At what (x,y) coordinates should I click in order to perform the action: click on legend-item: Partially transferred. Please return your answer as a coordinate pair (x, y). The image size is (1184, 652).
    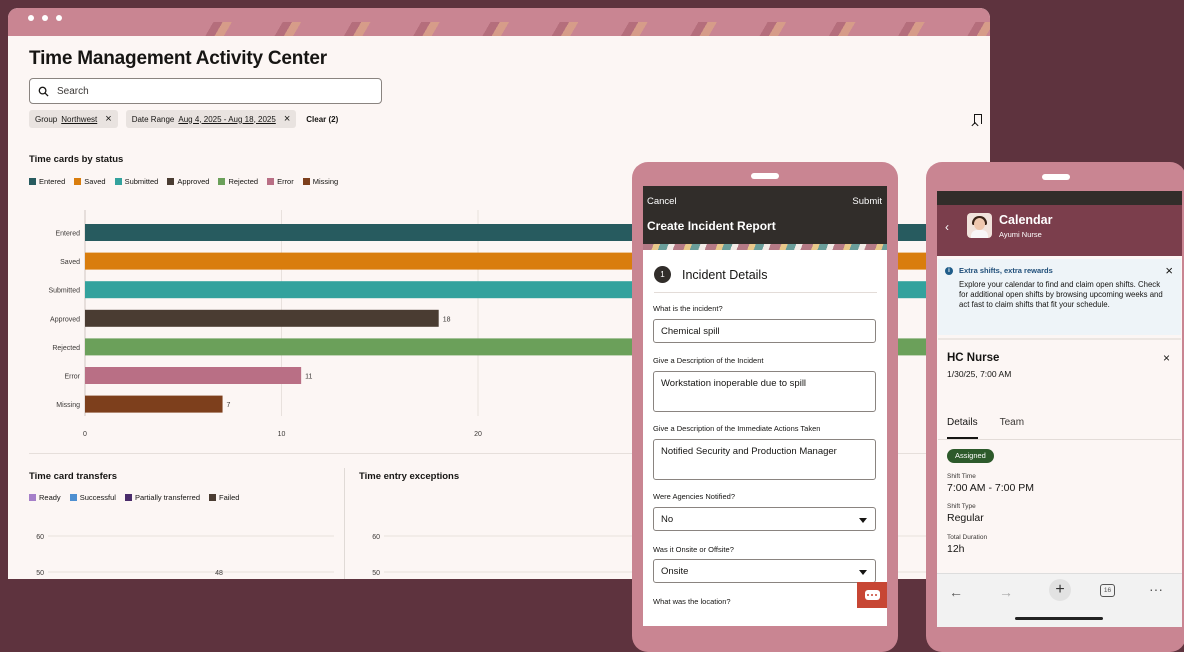
    Looking at the image, I should click on (162, 497).